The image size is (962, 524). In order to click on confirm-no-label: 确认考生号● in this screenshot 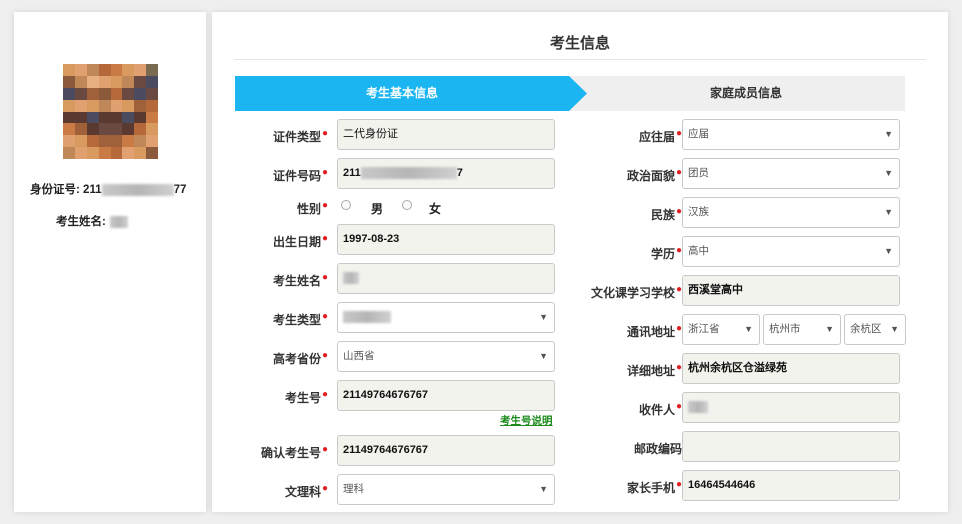, I will do `click(294, 452)`.